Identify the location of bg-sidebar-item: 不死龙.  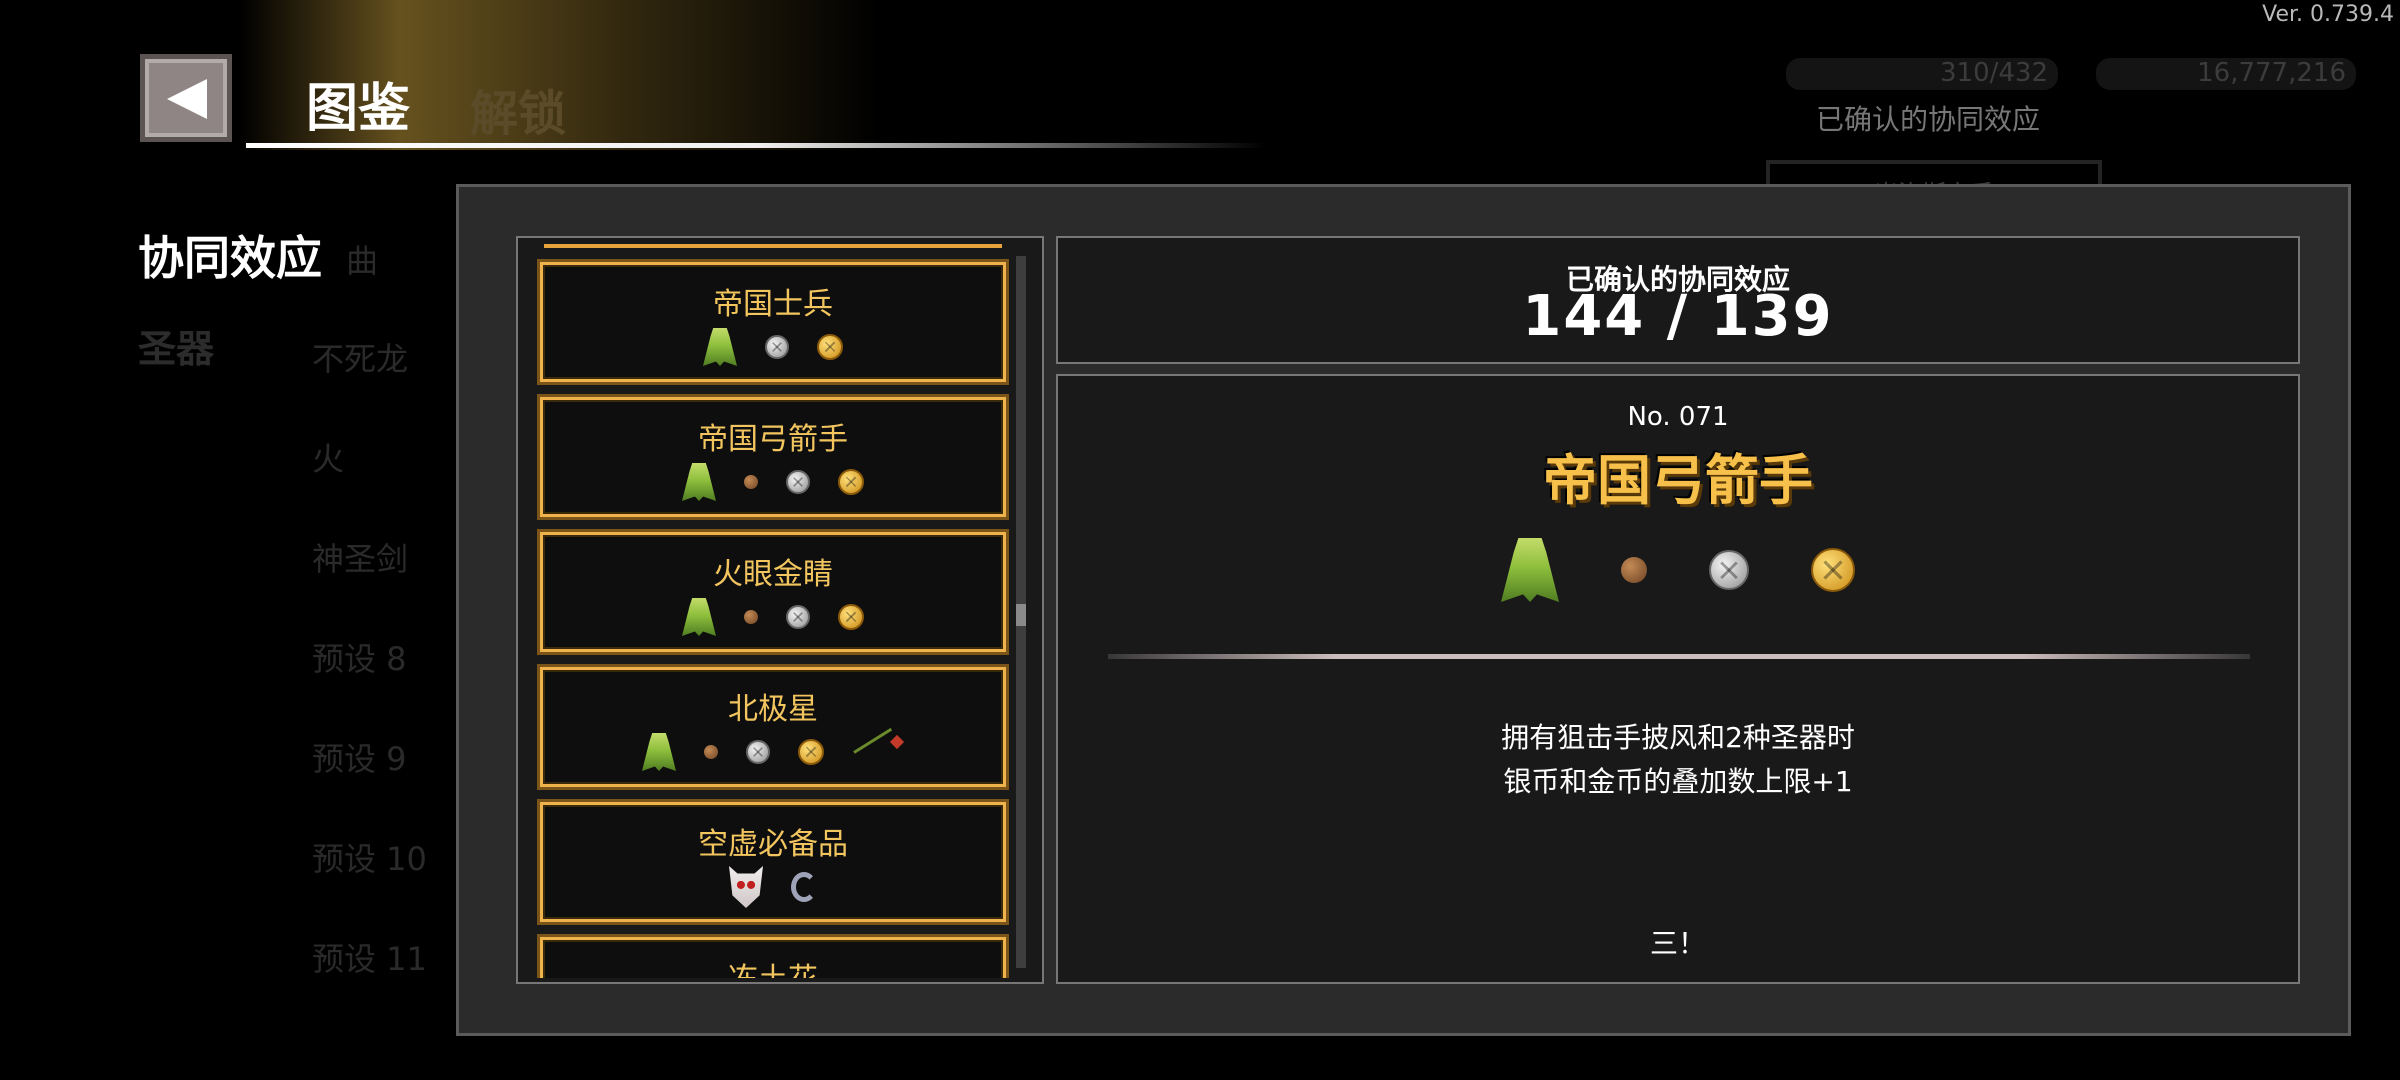
(360, 359).